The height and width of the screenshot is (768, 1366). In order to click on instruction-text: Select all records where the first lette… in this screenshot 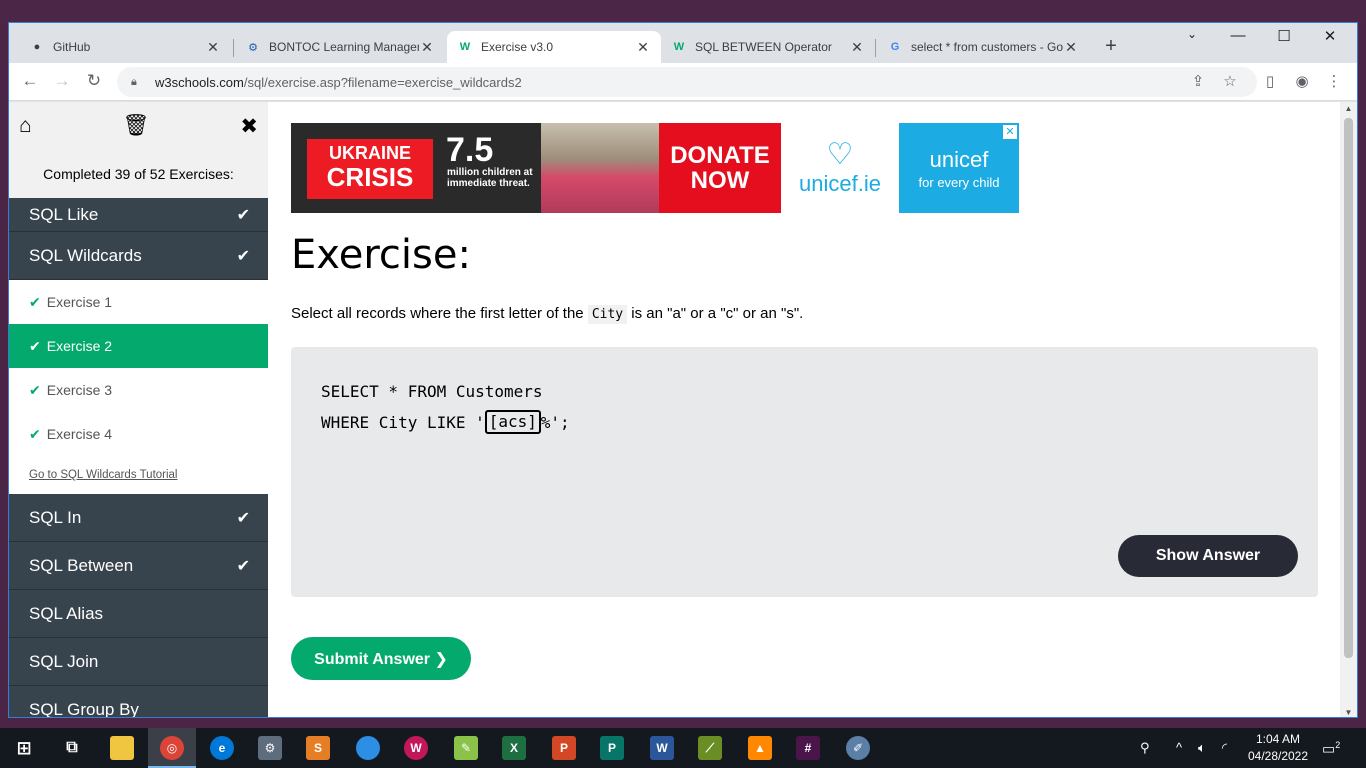, I will do `click(439, 313)`.